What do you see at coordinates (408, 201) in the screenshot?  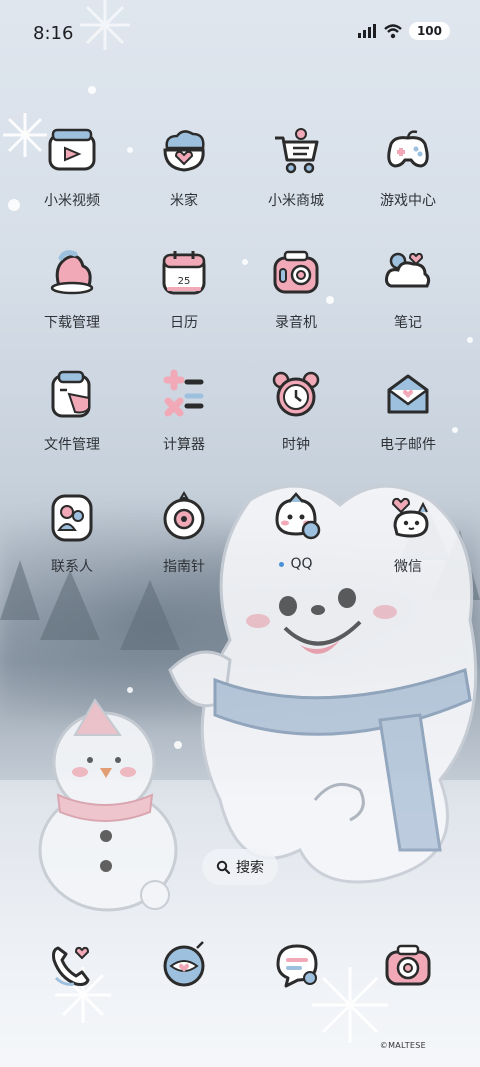 I see `app-label: 游戏中心` at bounding box center [408, 201].